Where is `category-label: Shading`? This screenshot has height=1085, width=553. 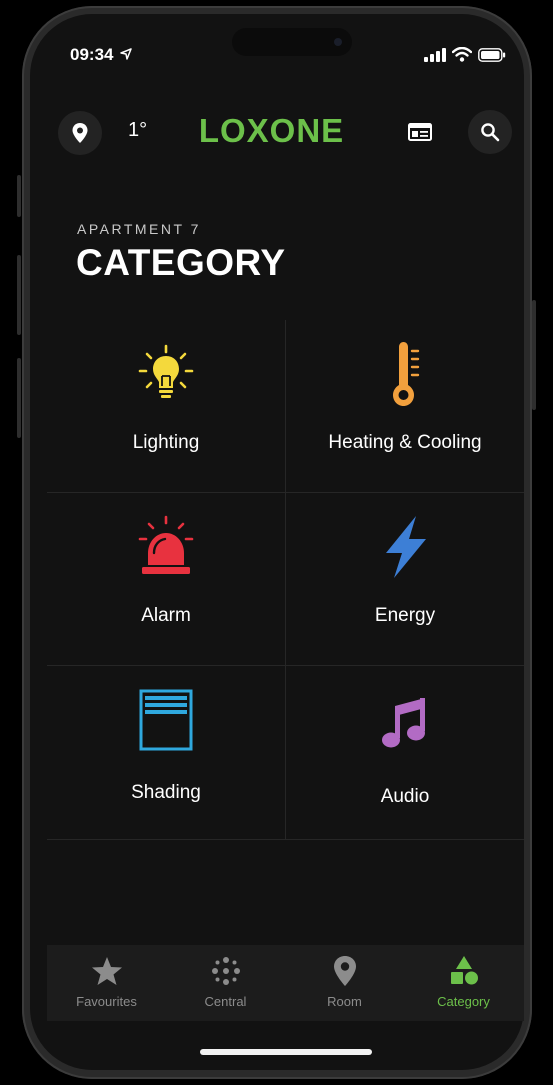
category-label: Shading is located at coordinates (166, 792).